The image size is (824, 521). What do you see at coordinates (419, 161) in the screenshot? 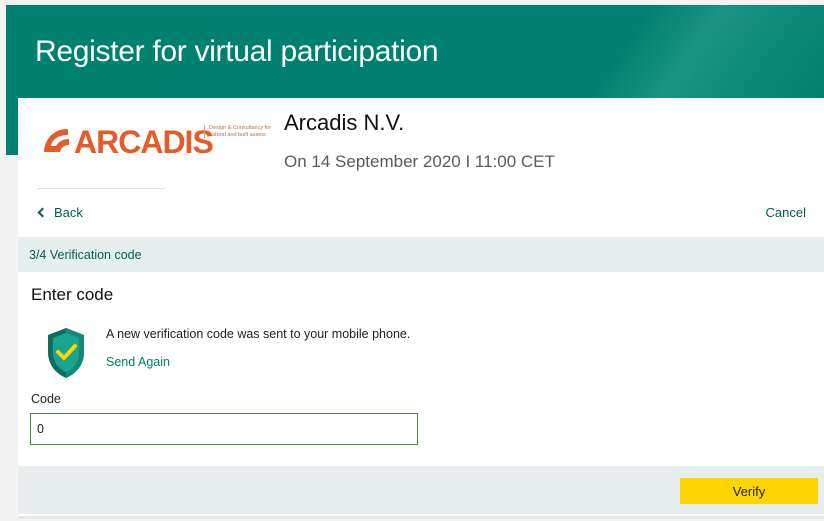
I see `event-date: On 14 September 2020 I 11:00 CET` at bounding box center [419, 161].